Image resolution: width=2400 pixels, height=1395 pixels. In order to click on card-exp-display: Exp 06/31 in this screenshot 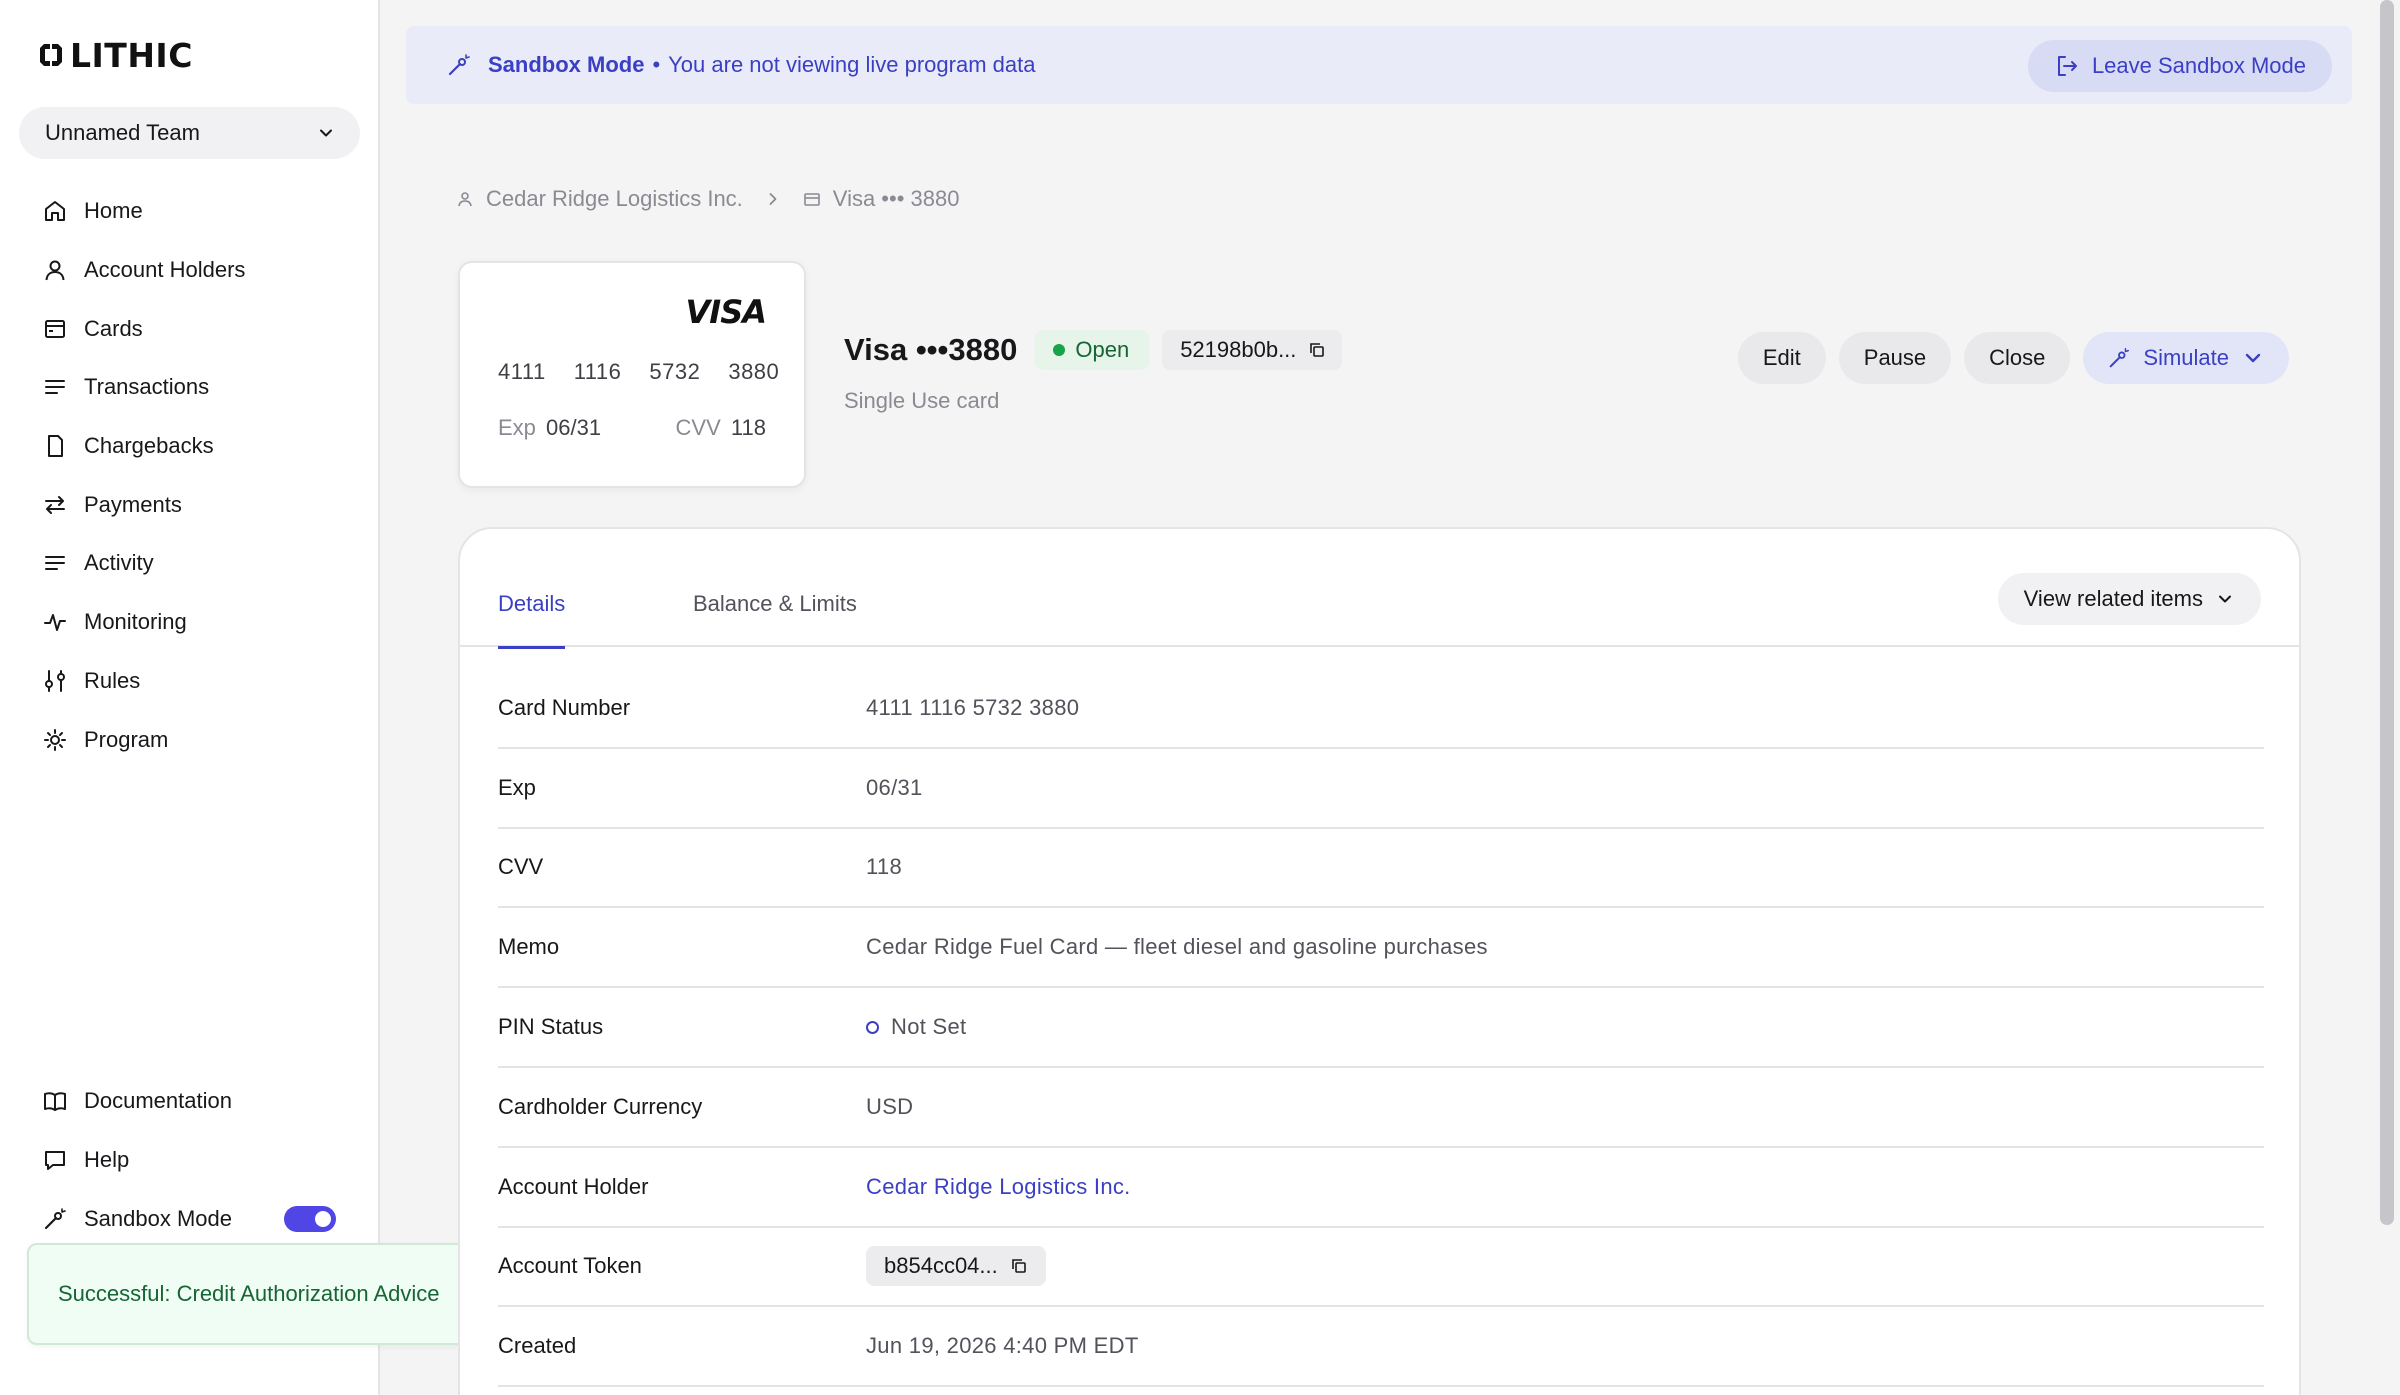, I will do `click(549, 428)`.